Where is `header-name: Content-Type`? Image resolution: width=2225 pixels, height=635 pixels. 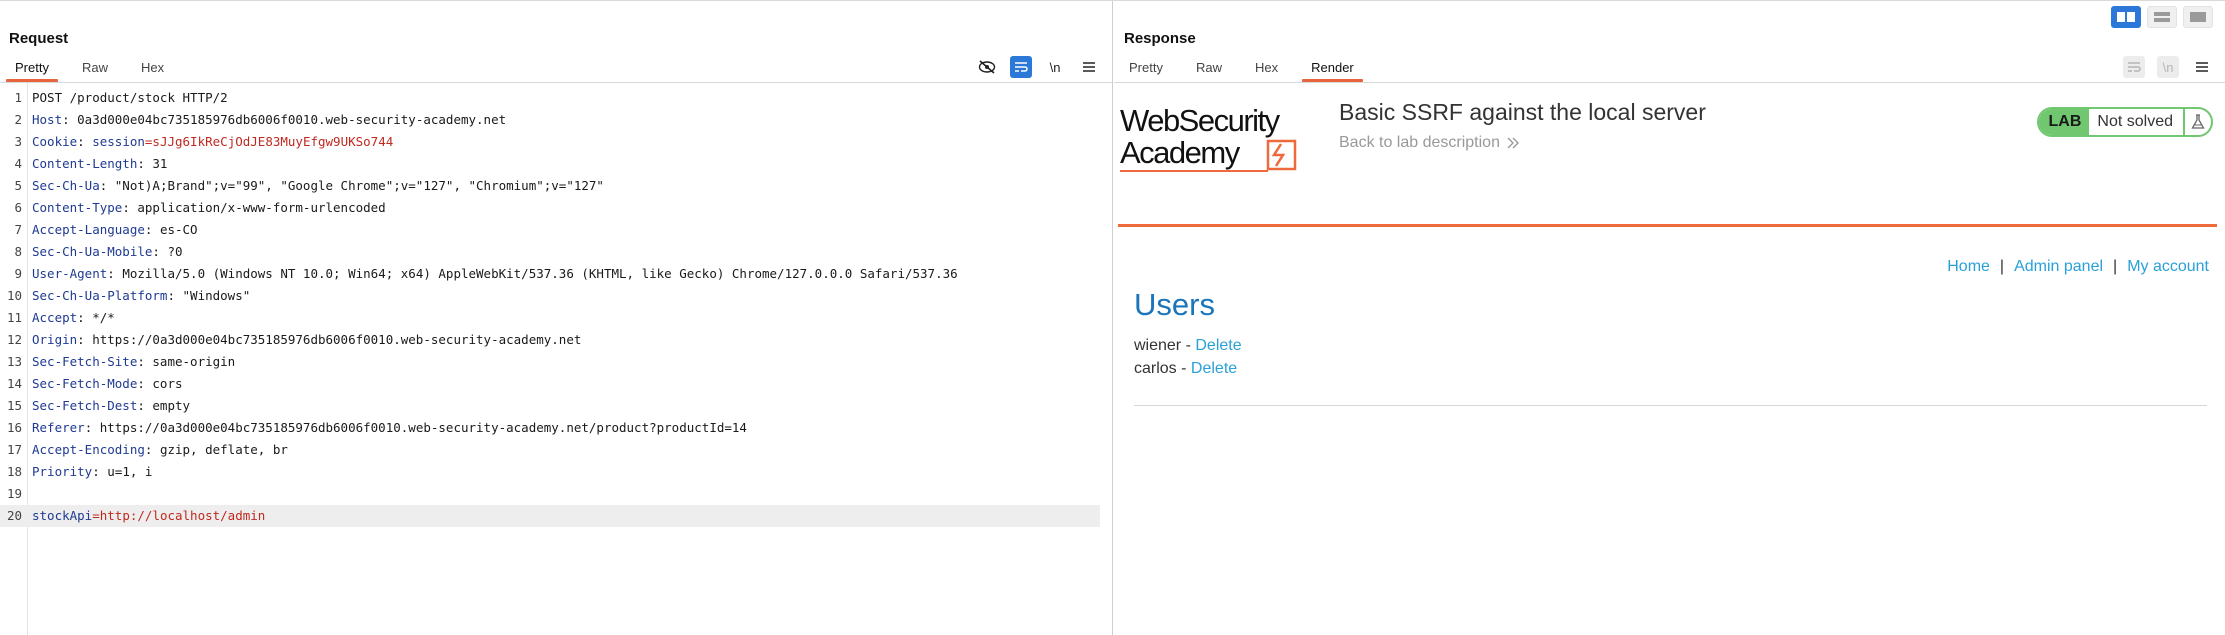 header-name: Content-Type is located at coordinates (77, 207).